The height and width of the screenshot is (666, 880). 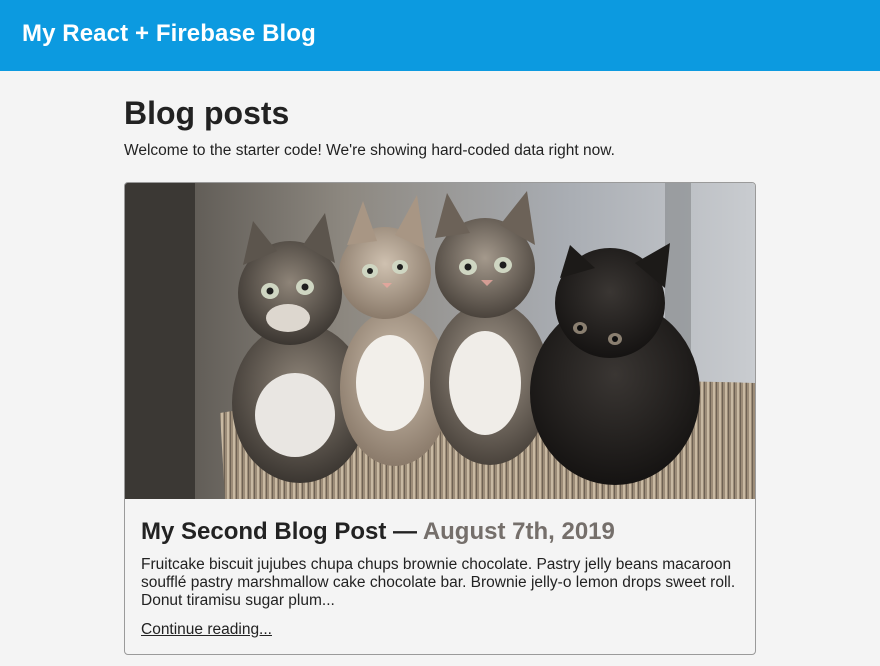 I want to click on page-title: Blog posts, so click(x=207, y=113).